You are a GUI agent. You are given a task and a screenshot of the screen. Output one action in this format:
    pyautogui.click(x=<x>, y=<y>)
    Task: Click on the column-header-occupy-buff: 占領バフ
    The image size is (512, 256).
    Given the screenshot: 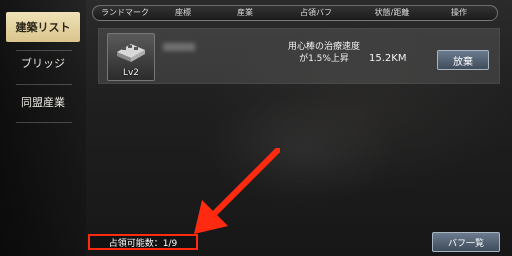 What is the action you would take?
    pyautogui.click(x=316, y=12)
    